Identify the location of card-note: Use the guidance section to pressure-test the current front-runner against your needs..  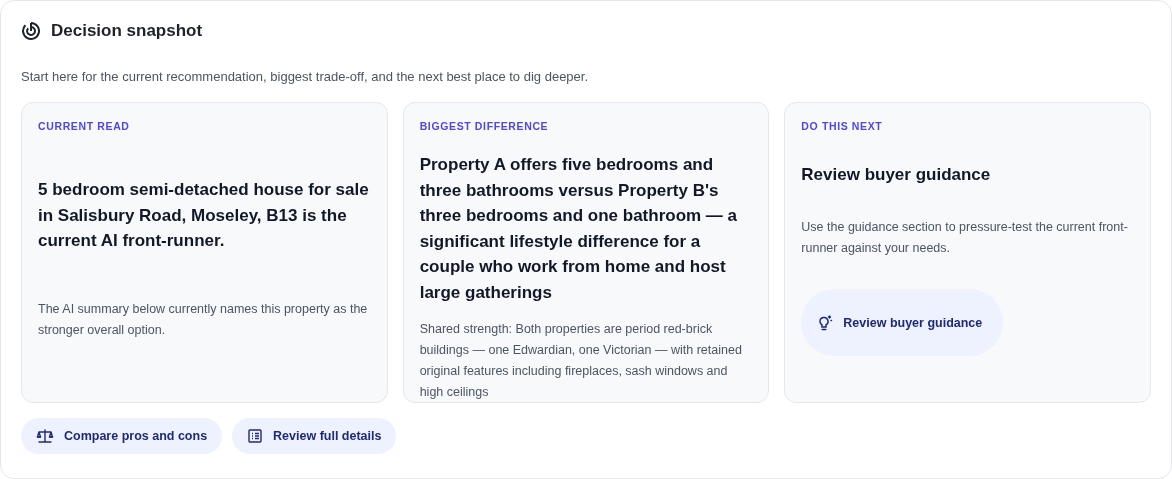
(965, 238).